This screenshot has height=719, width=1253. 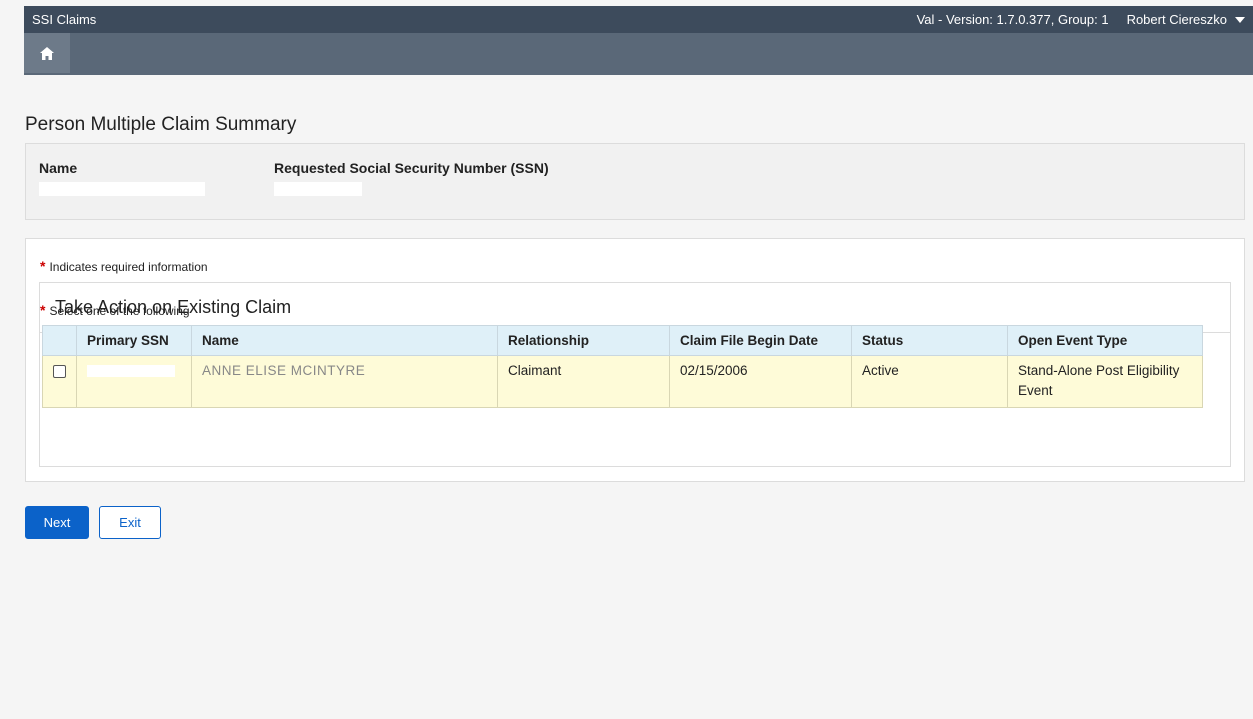 I want to click on user-menu: Robert Ciereszko, so click(x=1186, y=19).